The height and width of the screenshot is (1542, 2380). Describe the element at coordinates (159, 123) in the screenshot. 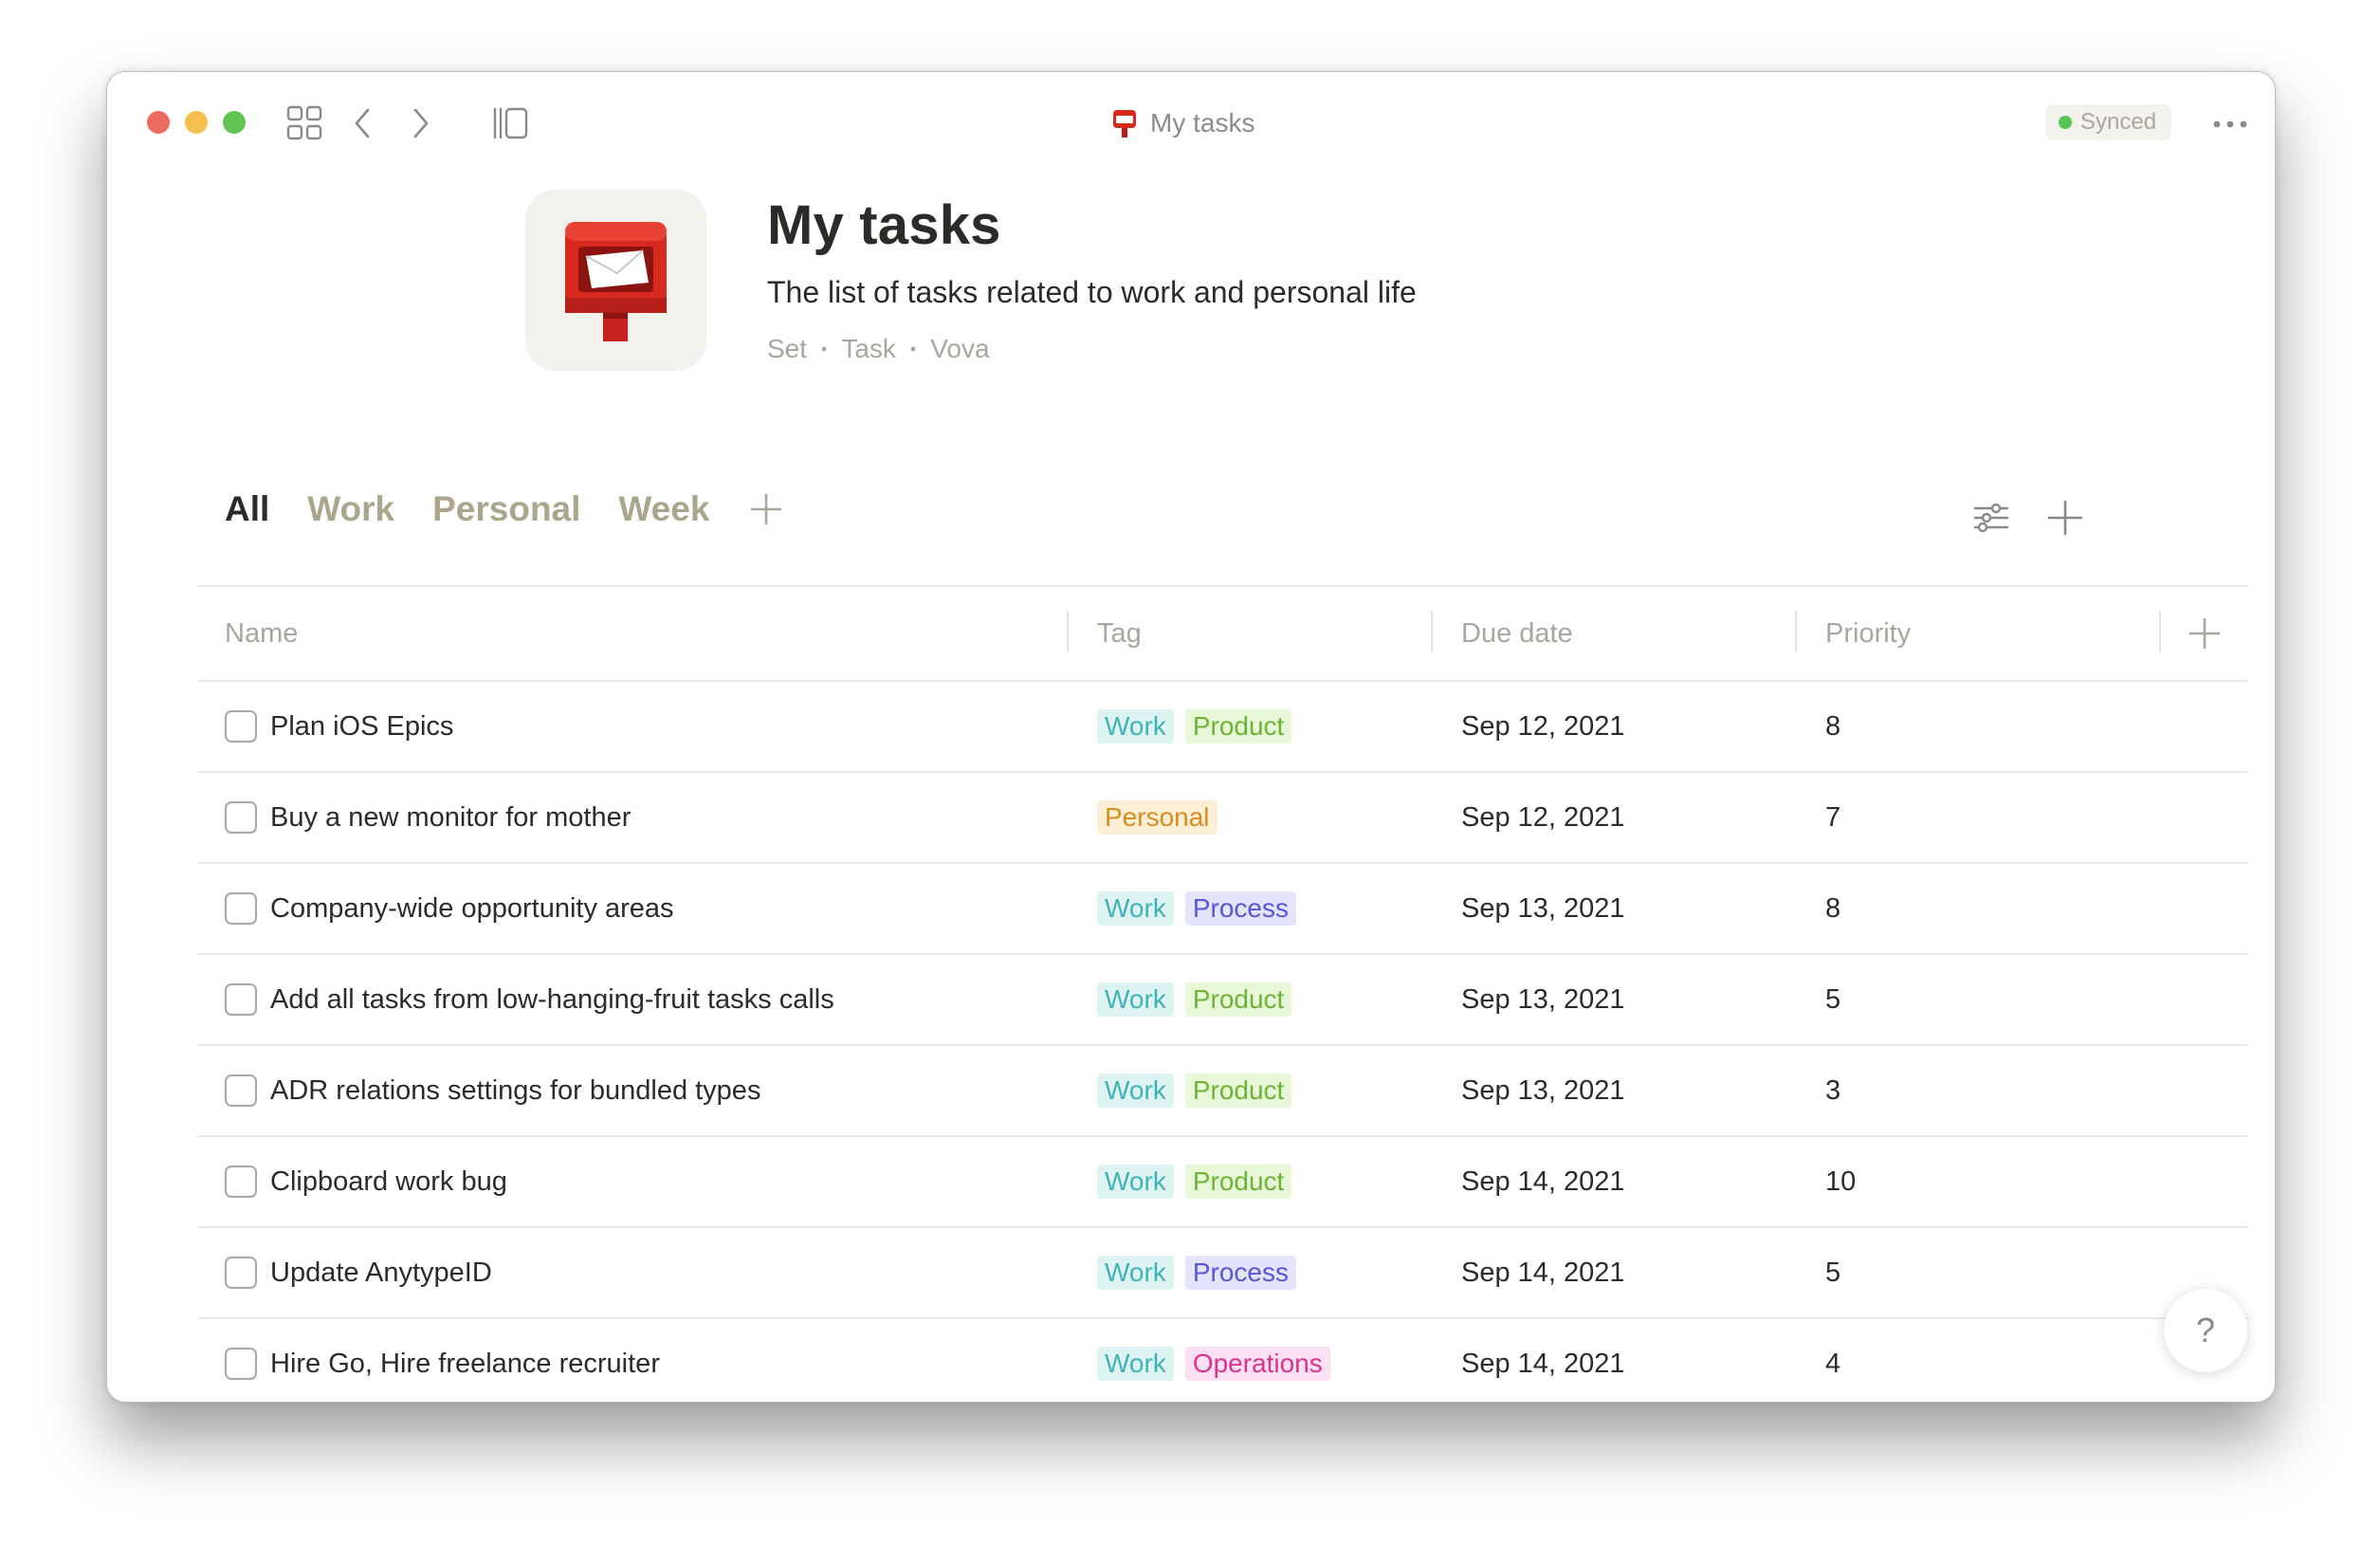

I see `close-window-button` at that location.